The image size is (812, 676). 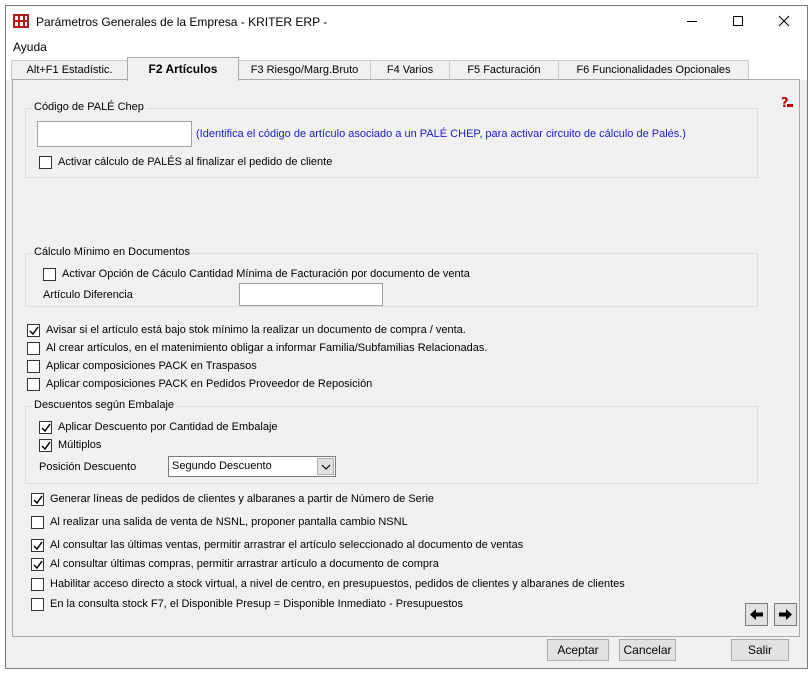 I want to click on option-pack-traspasos: Aplicar composiciones PACK en Traspasos, so click(x=327, y=367).